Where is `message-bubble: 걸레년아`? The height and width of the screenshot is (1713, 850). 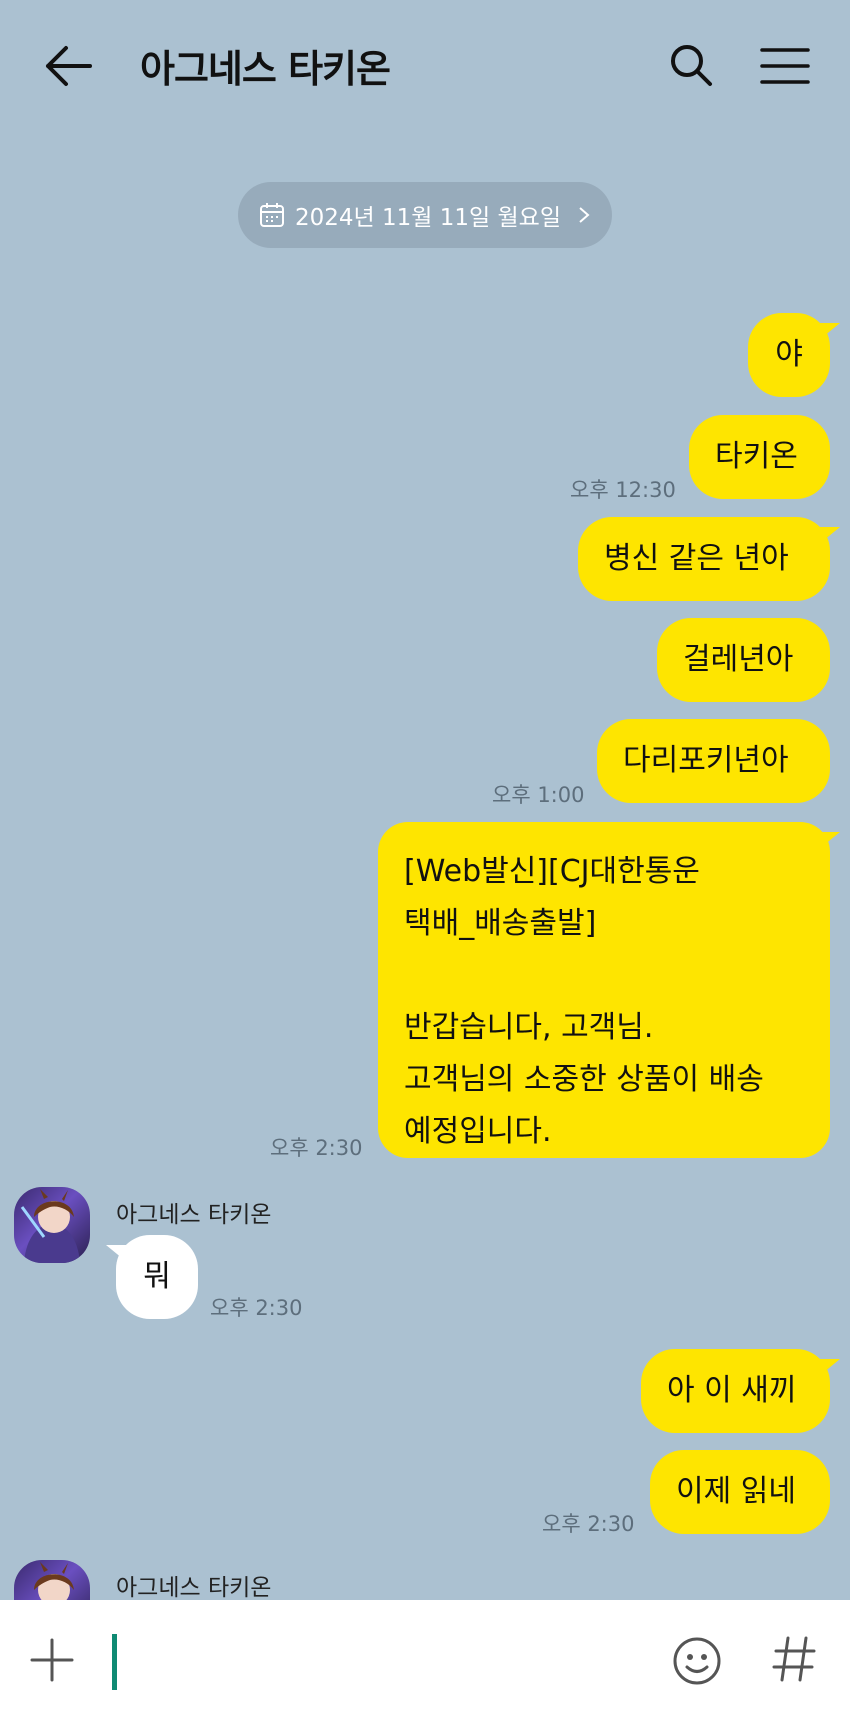
message-bubble: 걸레년아 is located at coordinates (743, 660).